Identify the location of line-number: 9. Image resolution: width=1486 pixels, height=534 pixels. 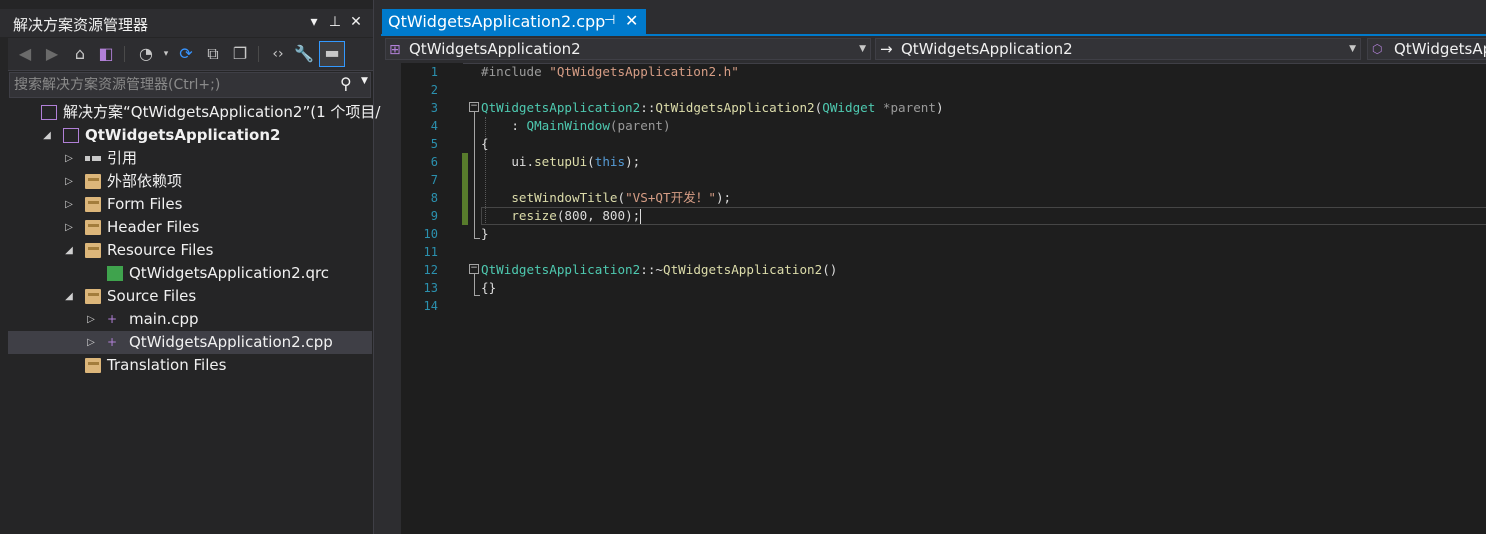
(434, 216).